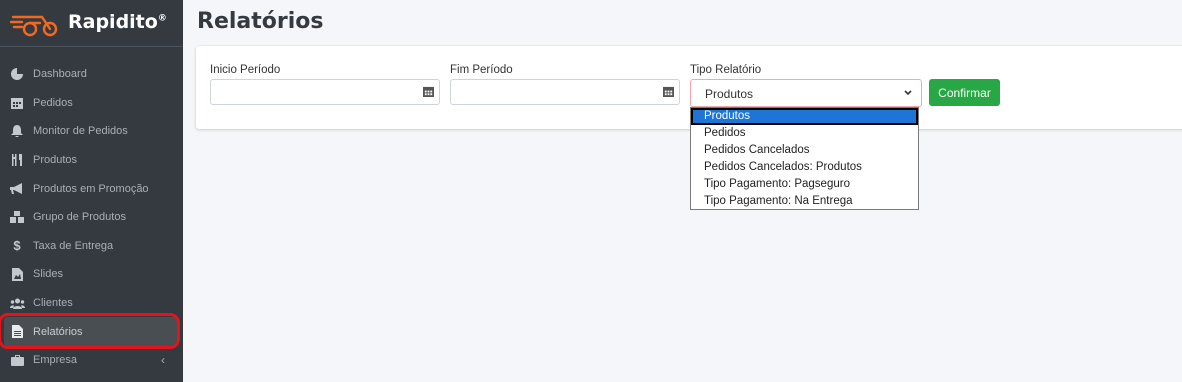 This screenshot has height=382, width=1182. I want to click on scooter-logo-icon, so click(34, 26).